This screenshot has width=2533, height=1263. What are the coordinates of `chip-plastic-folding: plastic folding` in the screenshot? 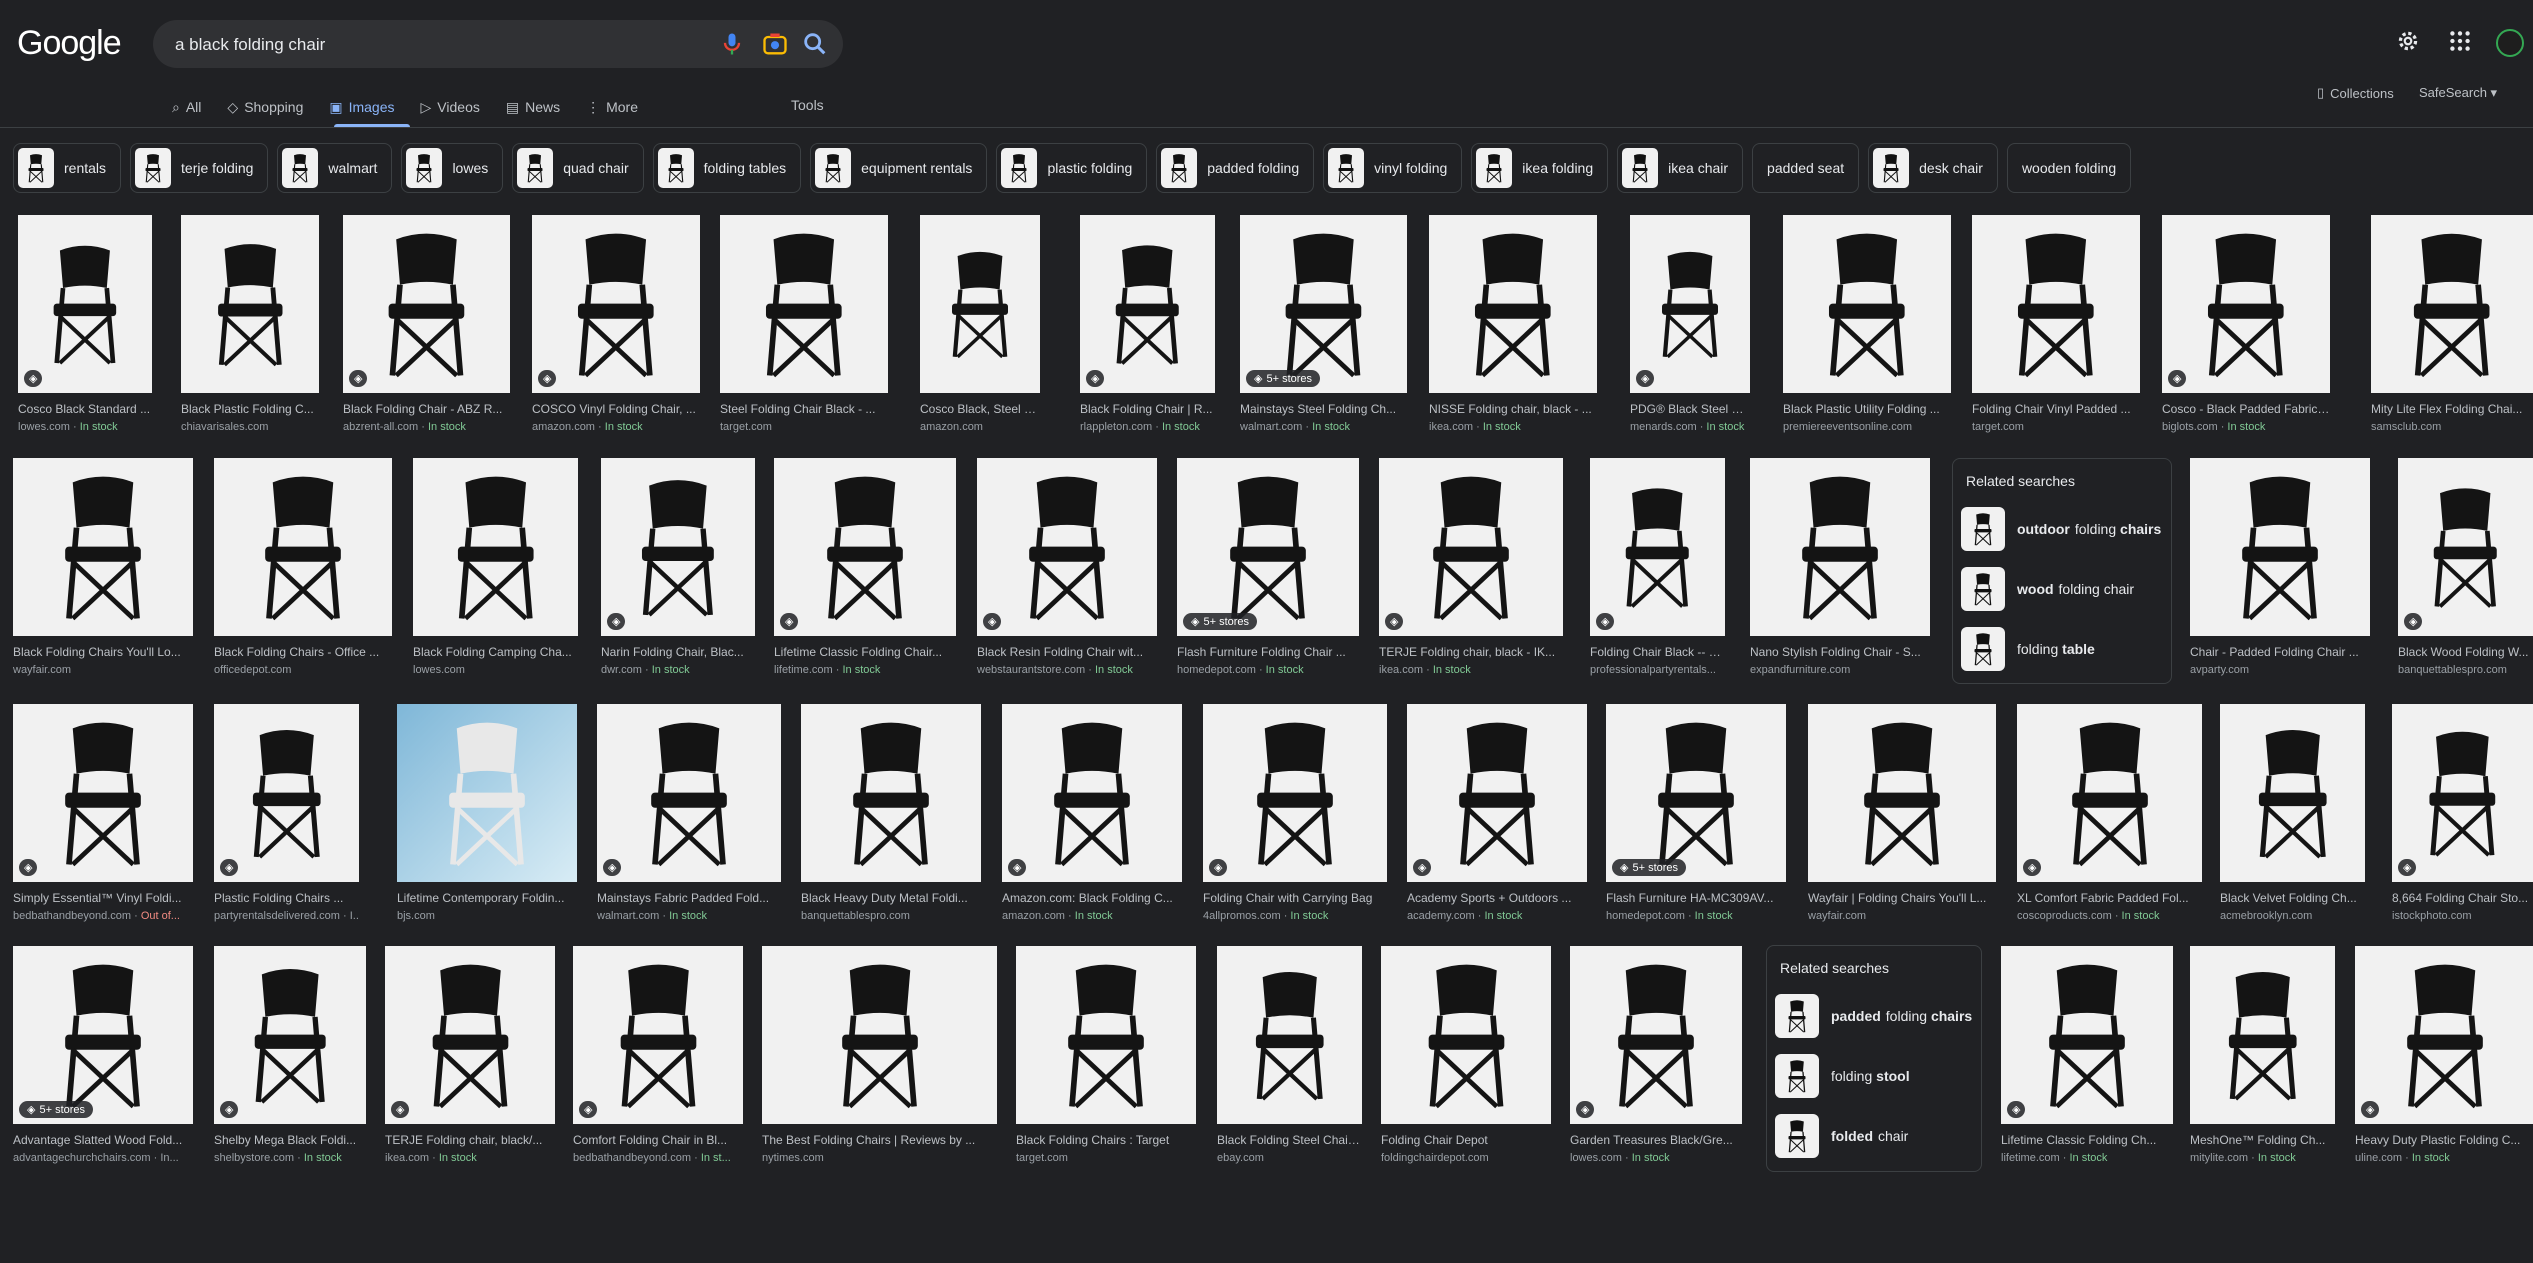 It's located at (1072, 168).